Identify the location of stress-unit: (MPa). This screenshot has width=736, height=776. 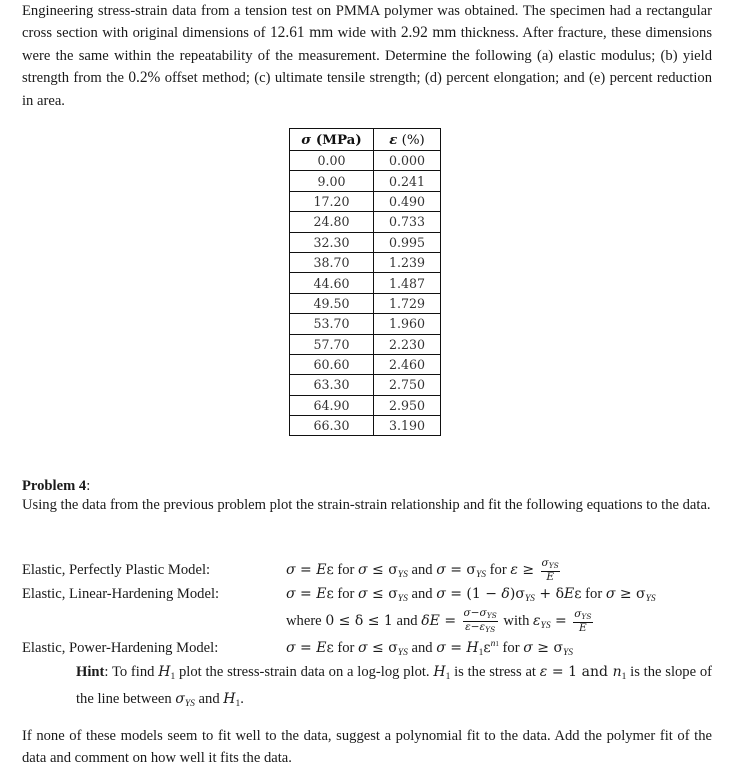
(336, 139).